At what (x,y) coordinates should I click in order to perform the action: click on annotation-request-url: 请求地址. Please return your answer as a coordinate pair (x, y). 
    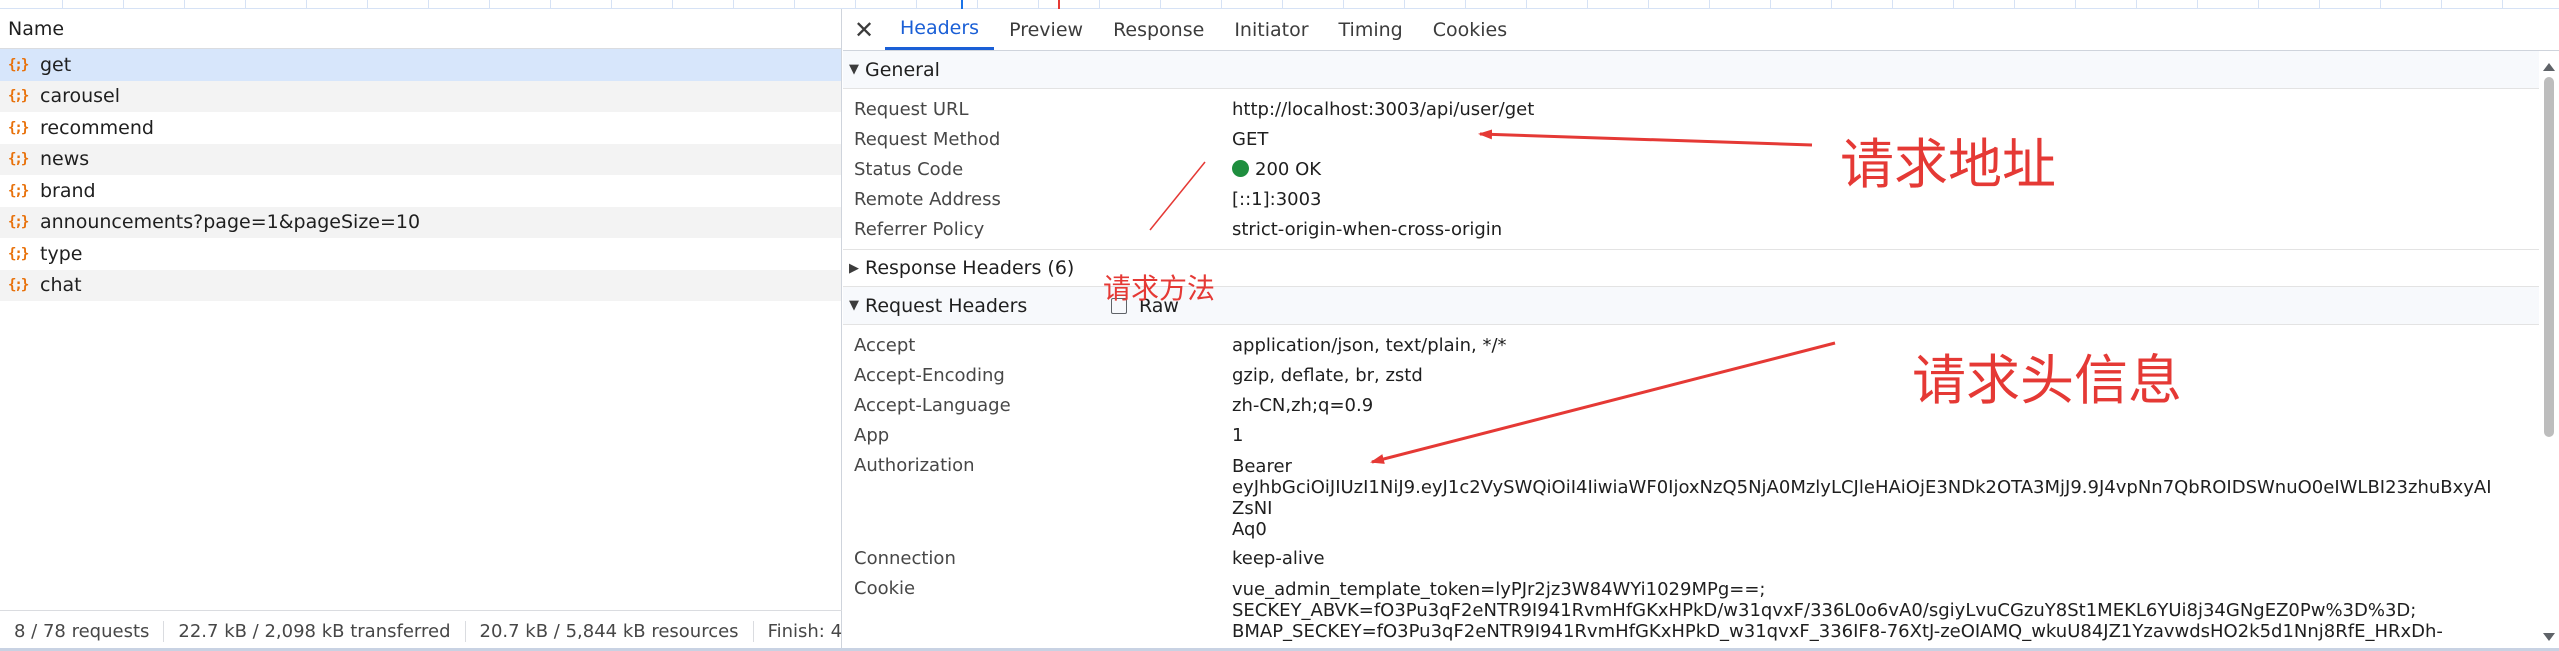
    Looking at the image, I should click on (1948, 164).